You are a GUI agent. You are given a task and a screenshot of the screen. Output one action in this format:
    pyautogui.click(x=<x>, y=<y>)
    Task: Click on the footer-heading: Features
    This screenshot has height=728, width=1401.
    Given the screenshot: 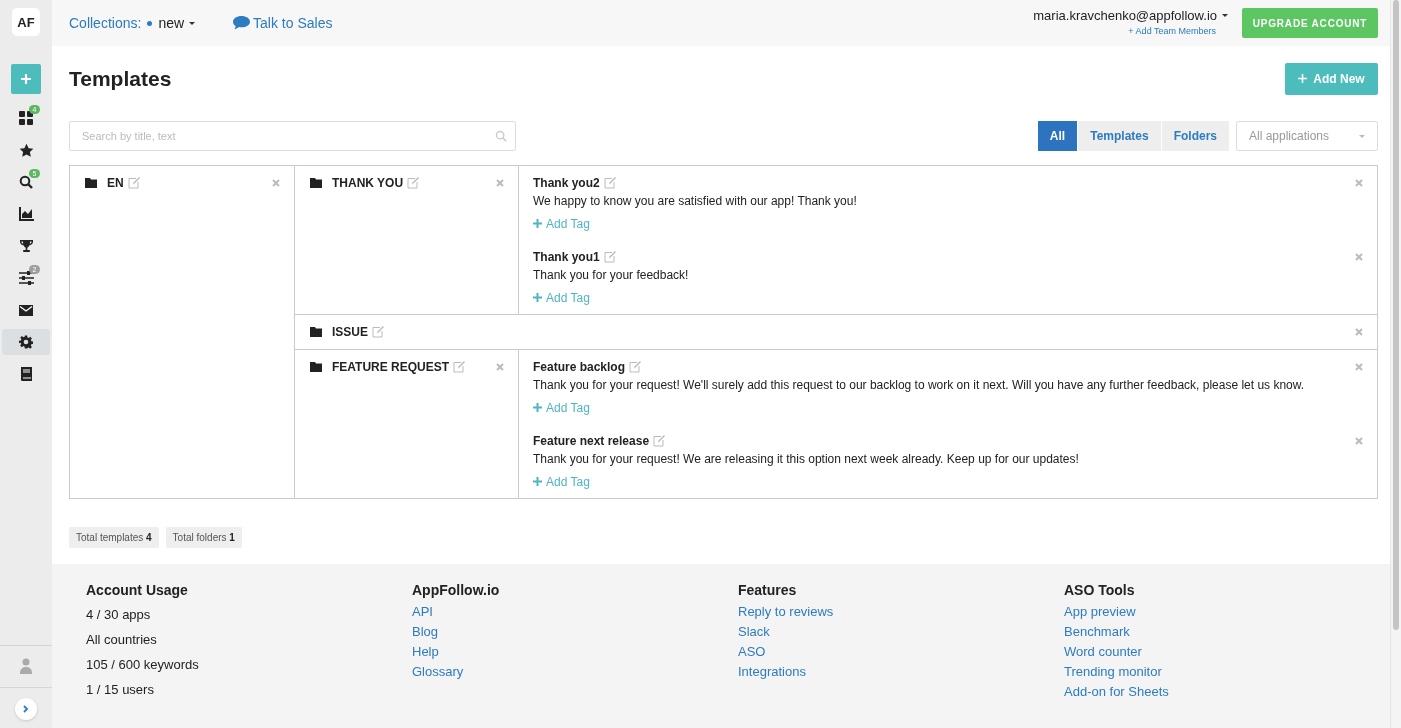 What is the action you would take?
    pyautogui.click(x=768, y=590)
    